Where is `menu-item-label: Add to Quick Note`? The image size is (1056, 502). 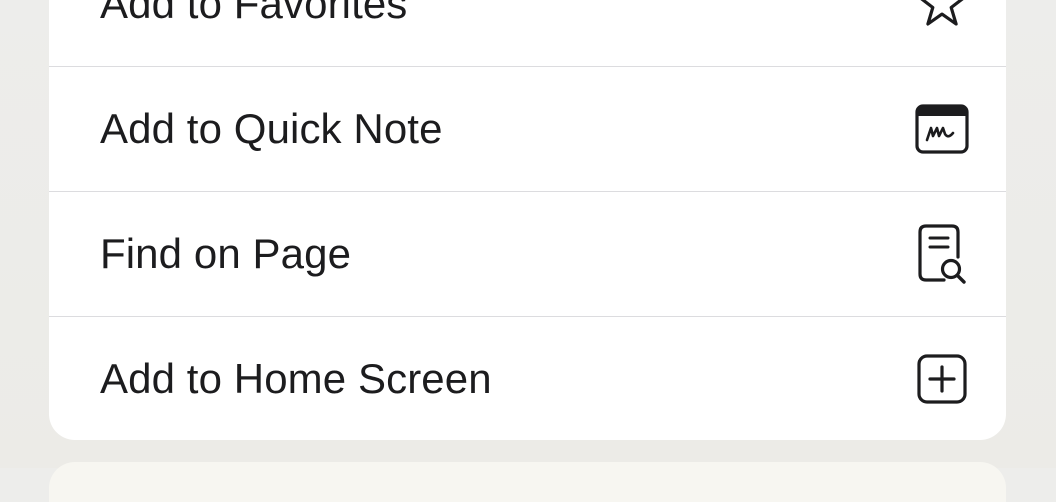 menu-item-label: Add to Quick Note is located at coordinates (271, 128).